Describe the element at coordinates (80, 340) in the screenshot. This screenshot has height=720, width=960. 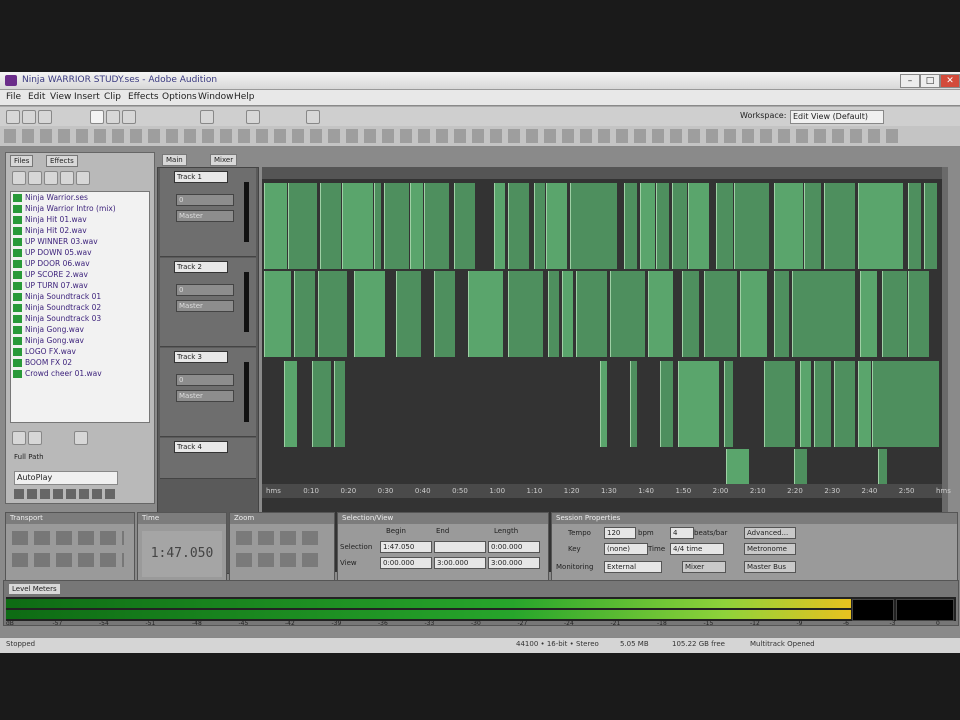
I see `list-item: Ninja Gong.wav` at that location.